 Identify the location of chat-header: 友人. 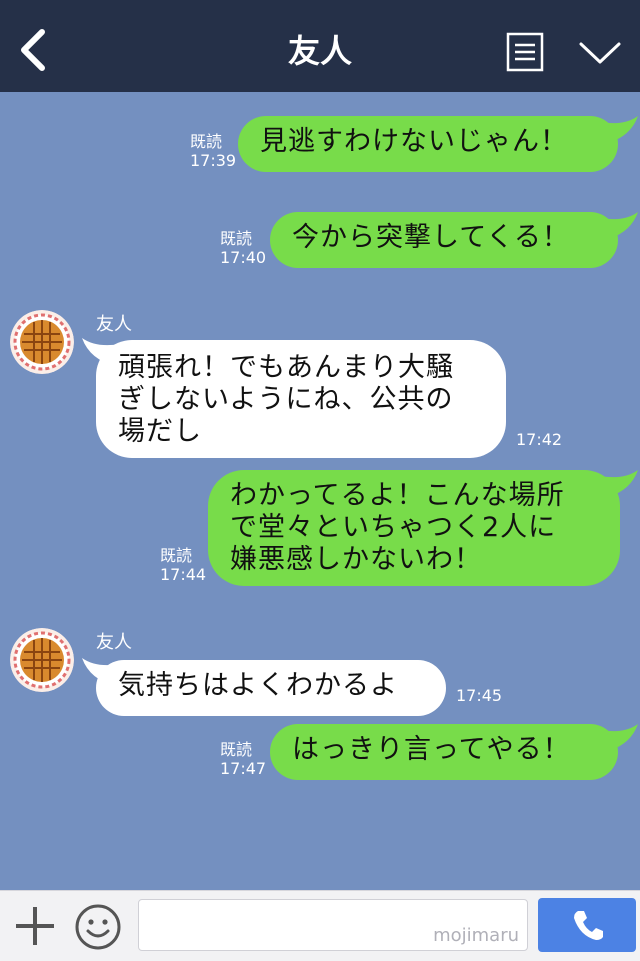
(320, 46).